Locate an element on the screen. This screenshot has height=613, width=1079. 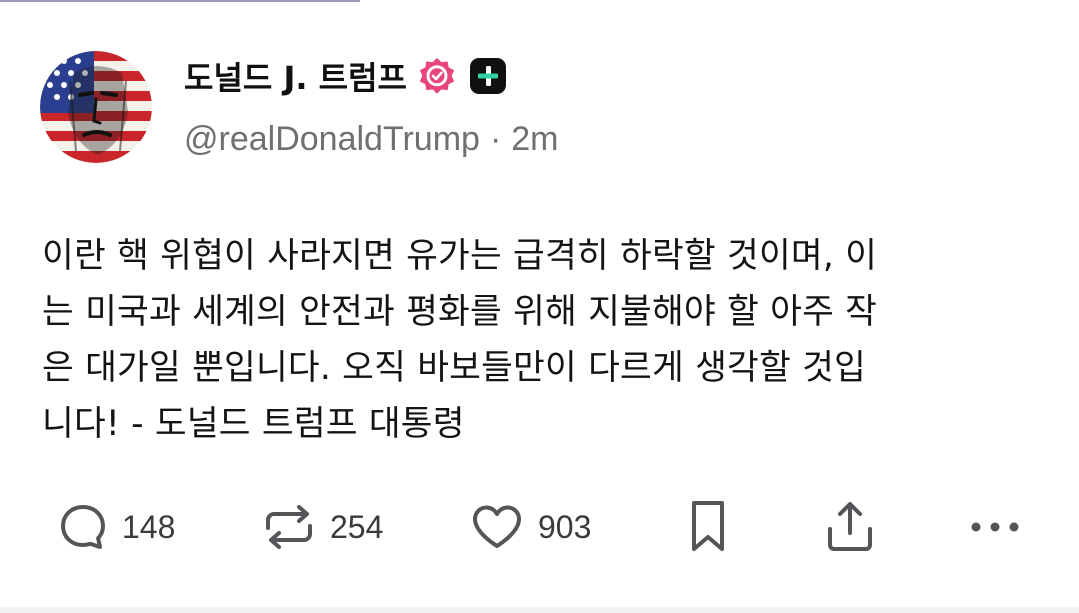
author-name: 도널드 J. 트럼프 is located at coordinates (295, 76).